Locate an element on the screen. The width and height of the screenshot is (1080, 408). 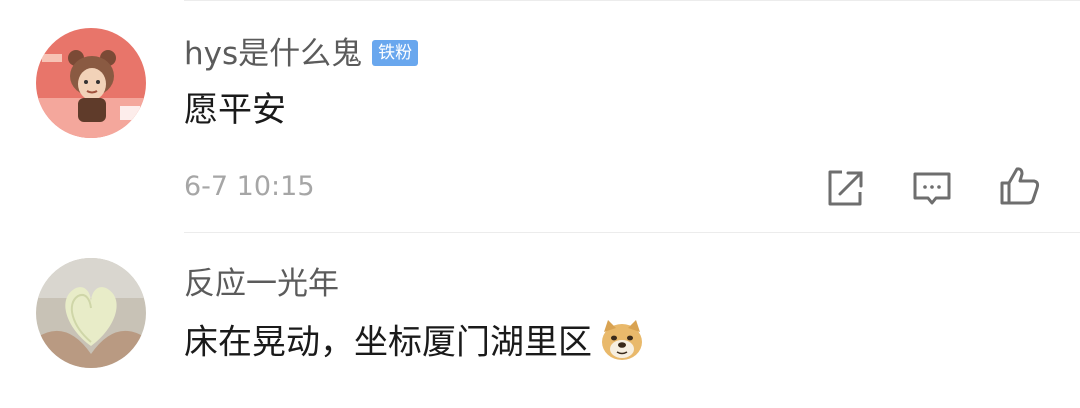
comment-text: 愿平安 is located at coordinates (235, 110).